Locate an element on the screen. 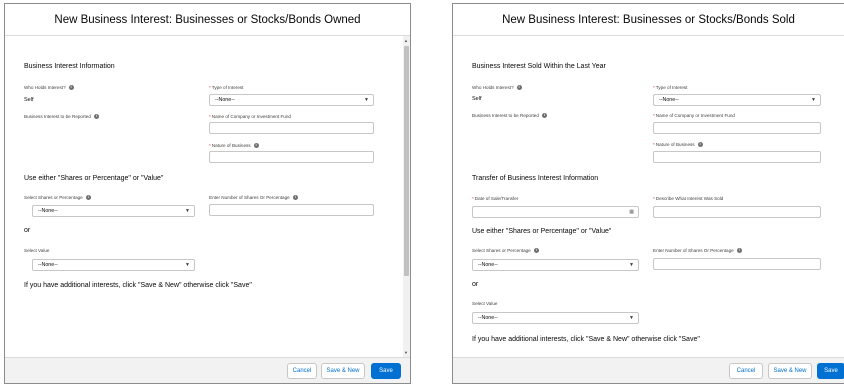 The image size is (844, 385). calendar-icon: ▦ is located at coordinates (631, 212).